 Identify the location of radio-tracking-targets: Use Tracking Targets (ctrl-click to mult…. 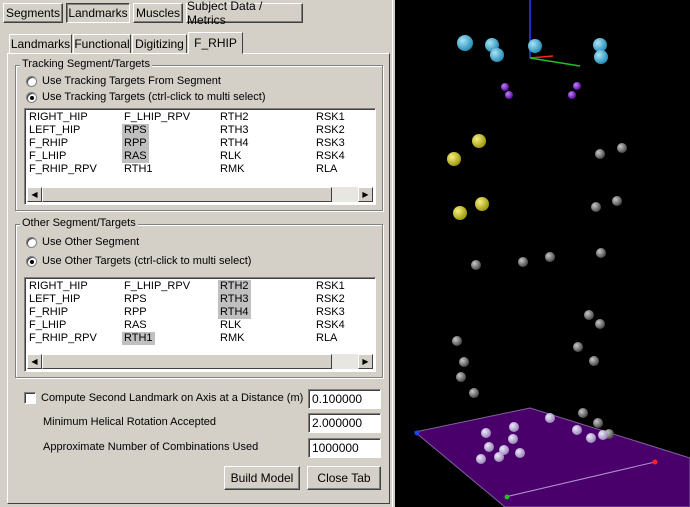
(146, 97).